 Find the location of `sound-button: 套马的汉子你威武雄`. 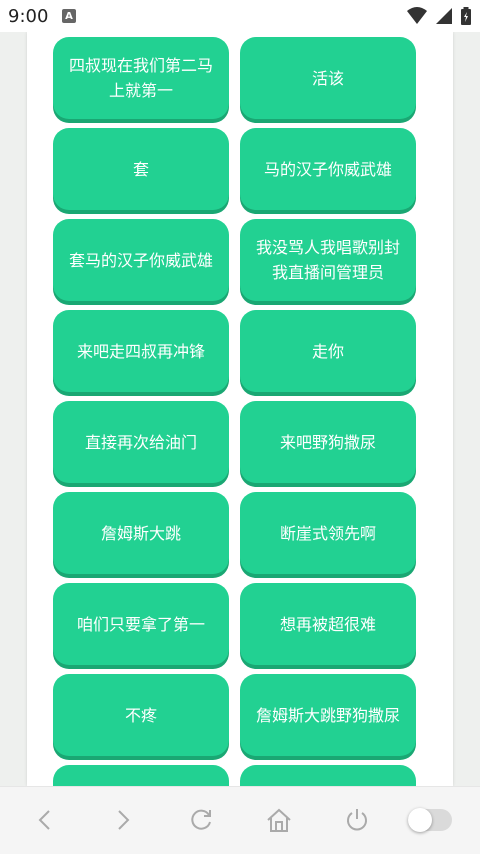

sound-button: 套马的汉子你威武雄 is located at coordinates (141, 260).